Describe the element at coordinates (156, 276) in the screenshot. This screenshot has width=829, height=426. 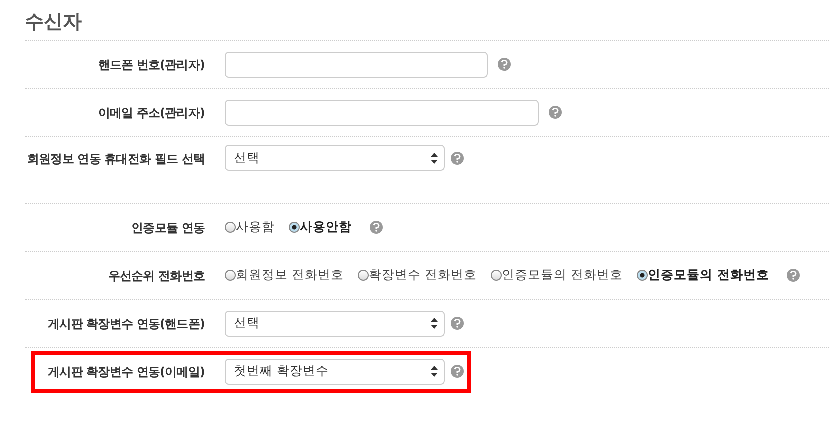
I see `field-label: 우선순위 전화번호` at that location.